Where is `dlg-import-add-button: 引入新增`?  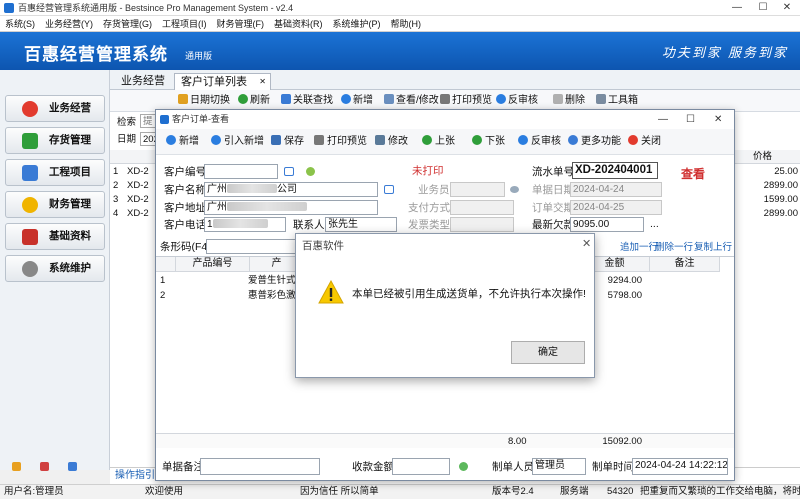
dlg-import-add-button: 引入新增 is located at coordinates (237, 142).